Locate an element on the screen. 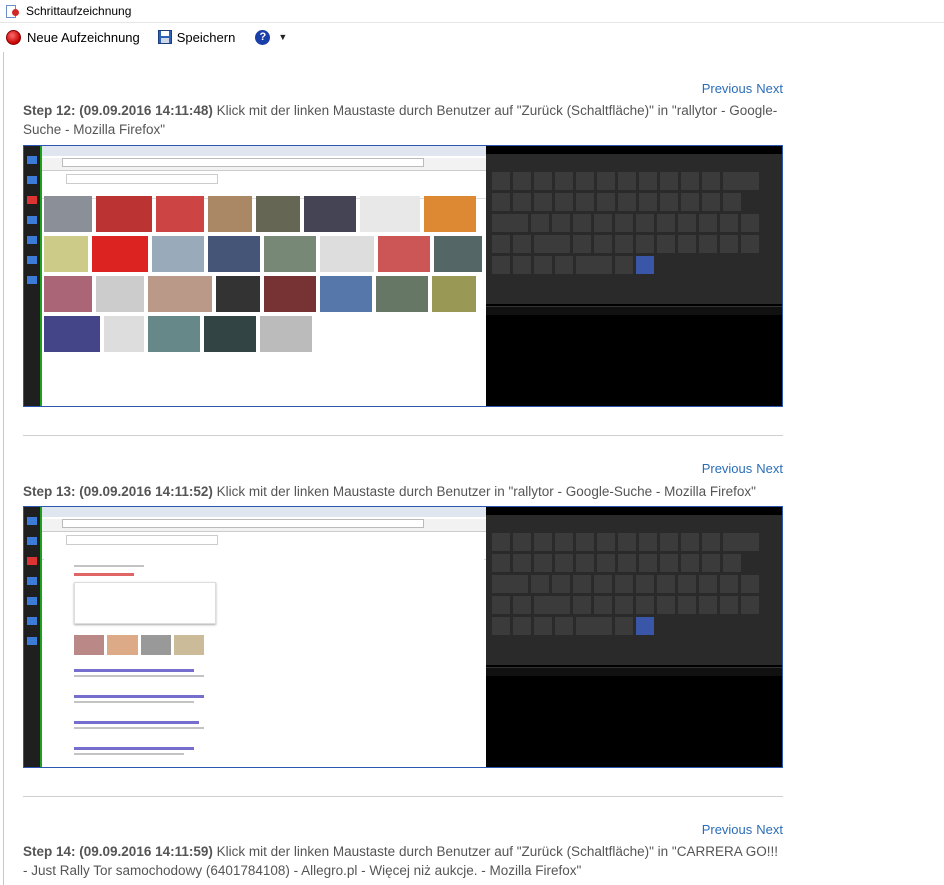  step-header: Step 12: (09.09.2016 14:11:48) is located at coordinates (118, 110).